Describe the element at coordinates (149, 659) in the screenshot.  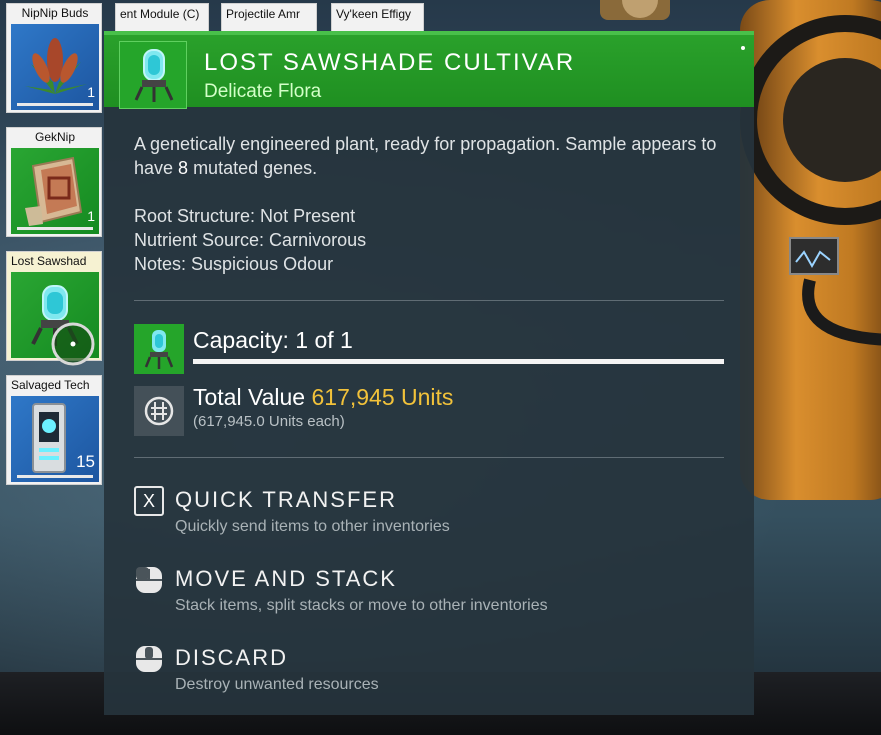
I see `mouse-middle-icon` at that location.